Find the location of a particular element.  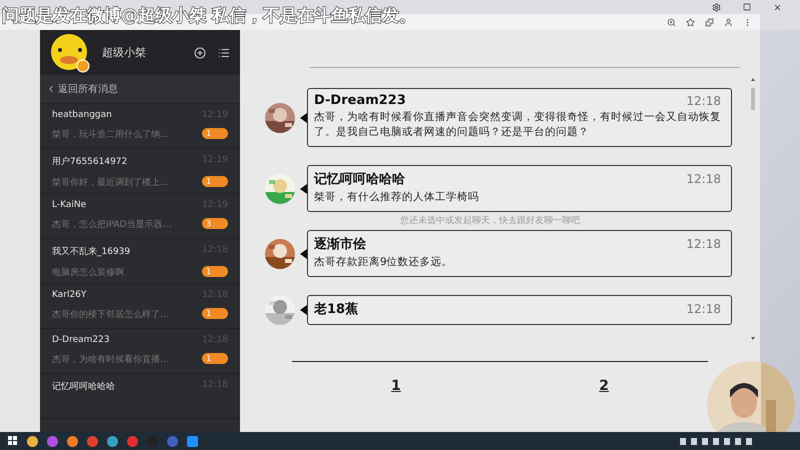

windows-icon is located at coordinates (13, 441).